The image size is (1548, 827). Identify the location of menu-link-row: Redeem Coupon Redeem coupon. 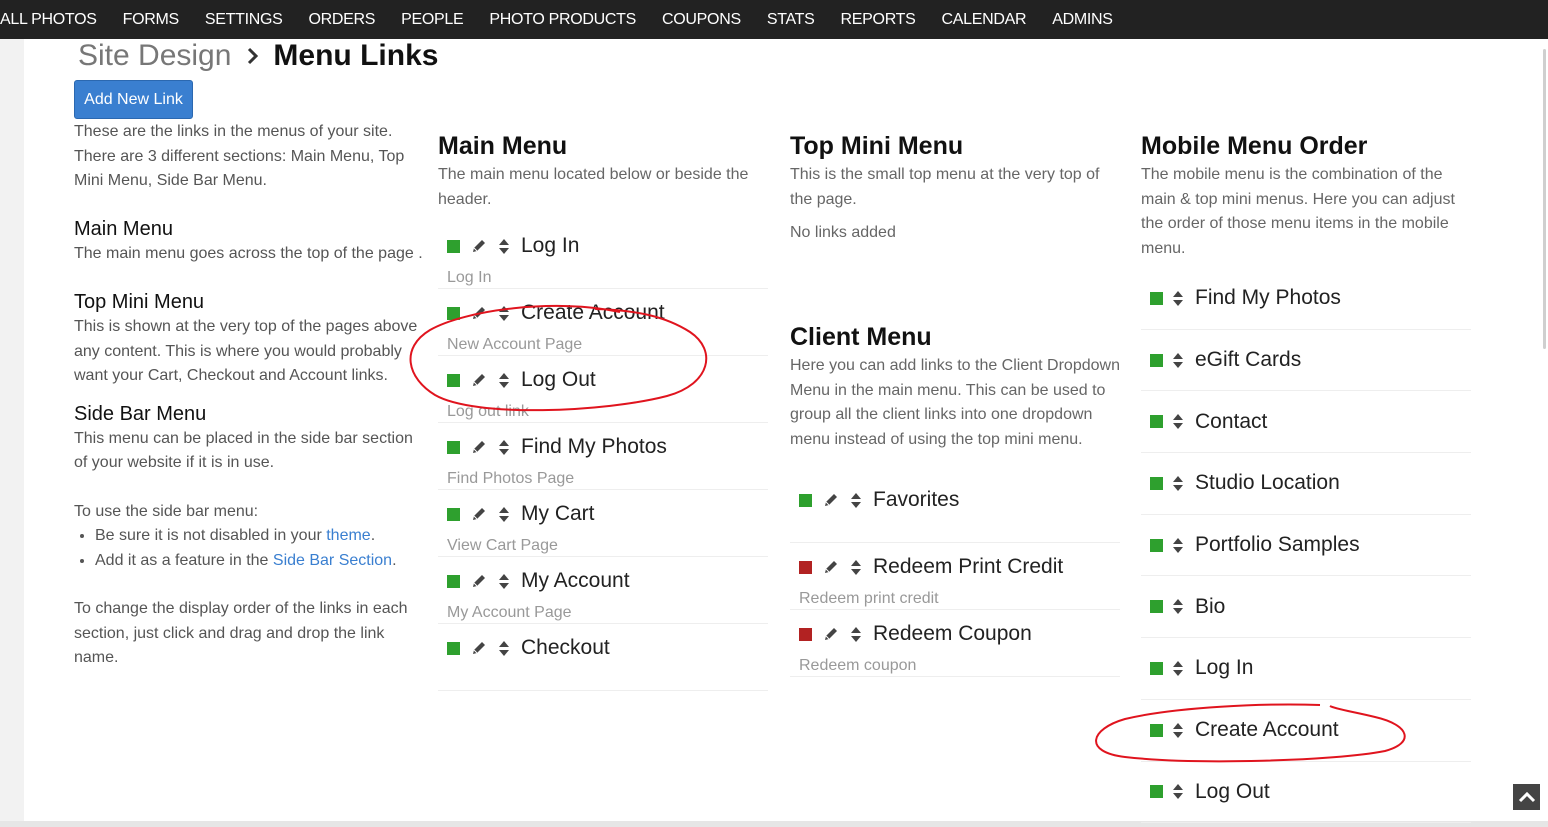
(955, 643).